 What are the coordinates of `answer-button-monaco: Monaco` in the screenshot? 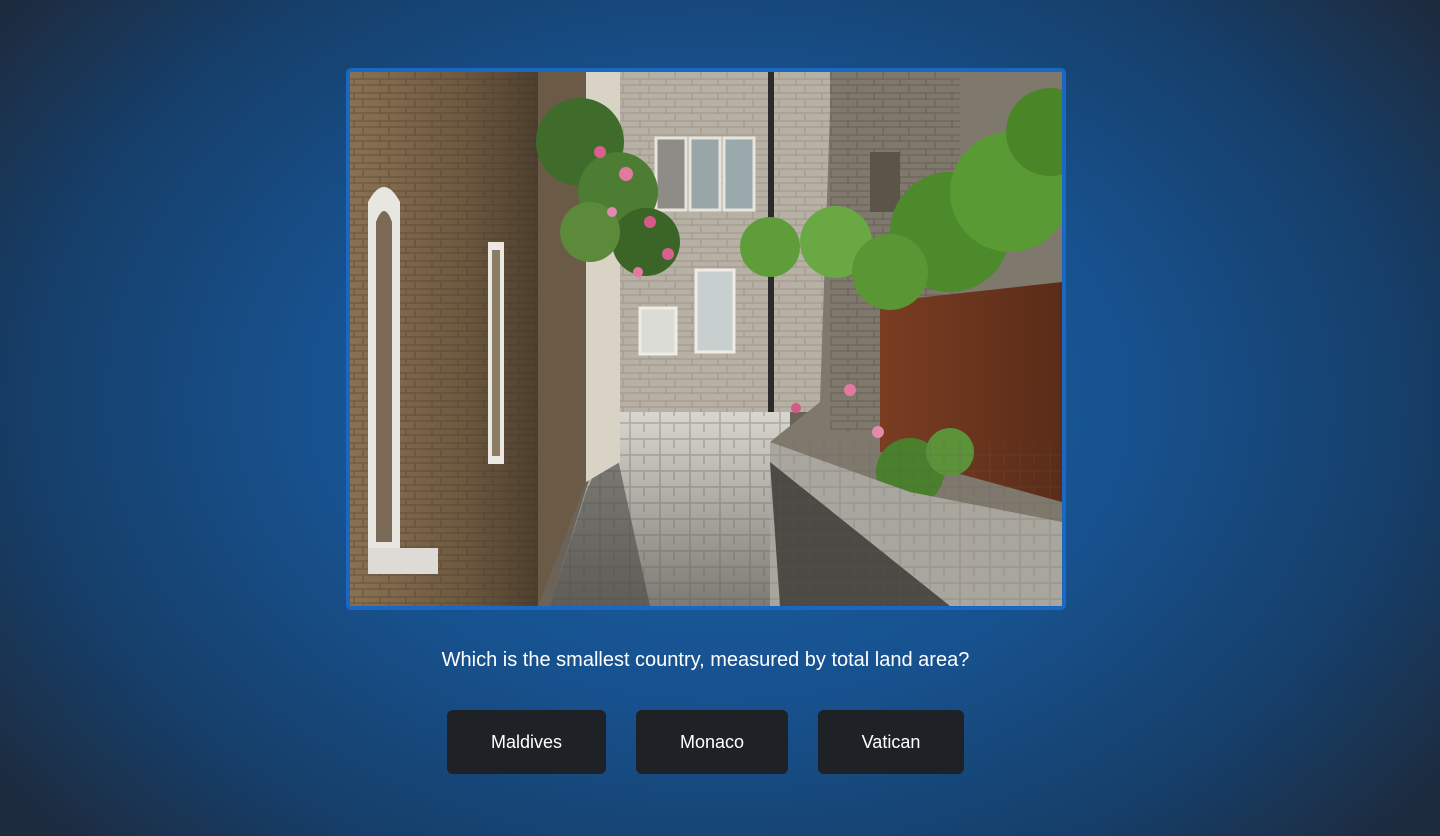 It's located at (712, 742).